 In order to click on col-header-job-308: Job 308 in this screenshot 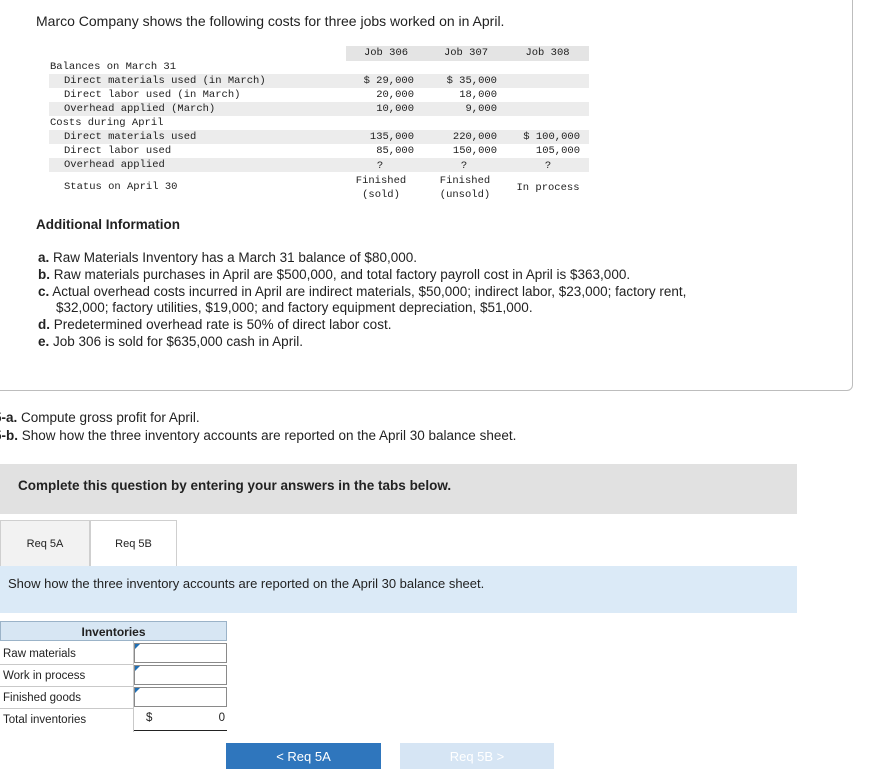, I will do `click(547, 53)`.